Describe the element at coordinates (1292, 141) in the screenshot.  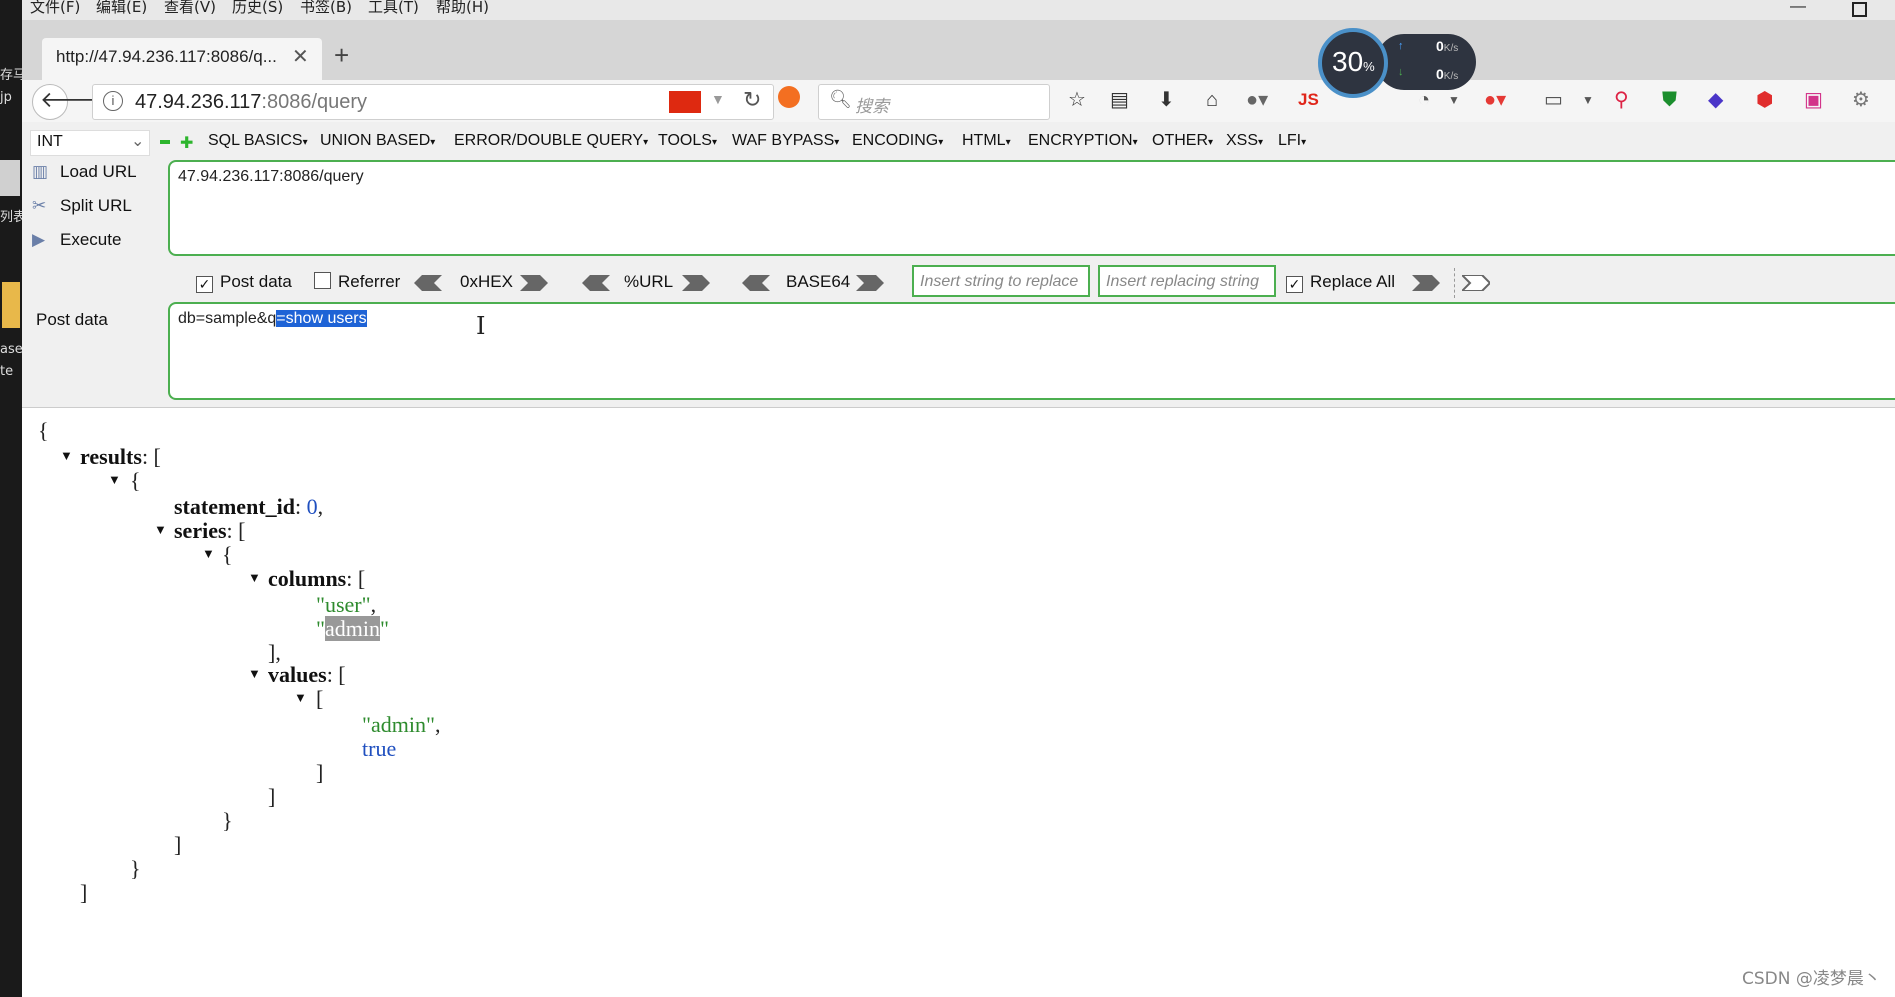
I see `menu-lfi: LFI▾` at that location.